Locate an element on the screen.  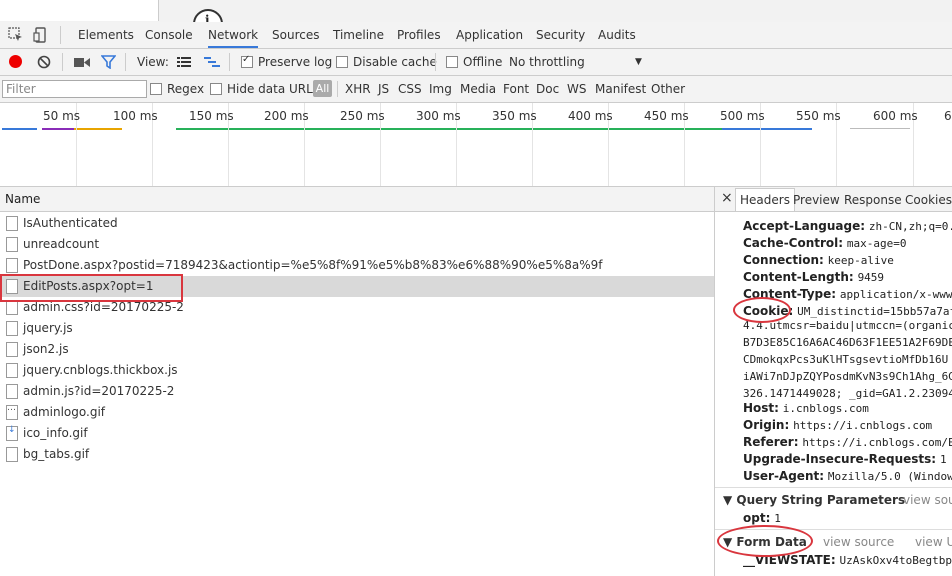
request-header: Cache-Control: max-age=0 is located at coordinates (825, 243).